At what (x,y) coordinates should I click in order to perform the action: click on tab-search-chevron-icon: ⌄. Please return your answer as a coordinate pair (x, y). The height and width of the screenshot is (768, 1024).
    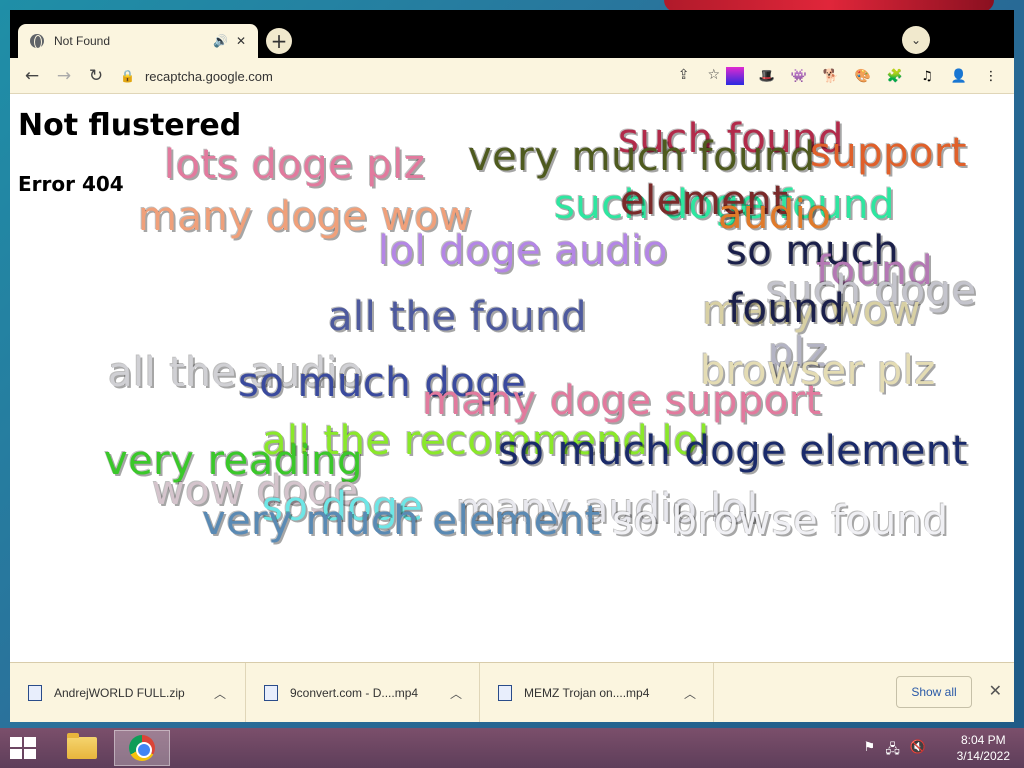
    Looking at the image, I should click on (916, 40).